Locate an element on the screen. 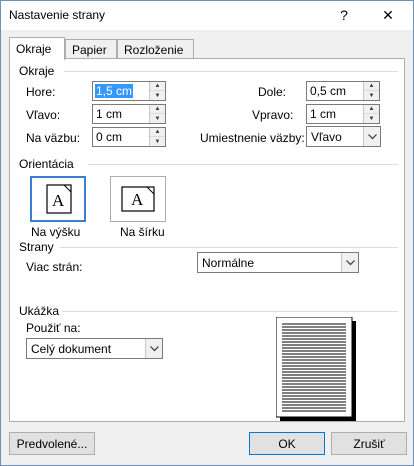  bottom-margin-label: Dole: is located at coordinates (272, 92).